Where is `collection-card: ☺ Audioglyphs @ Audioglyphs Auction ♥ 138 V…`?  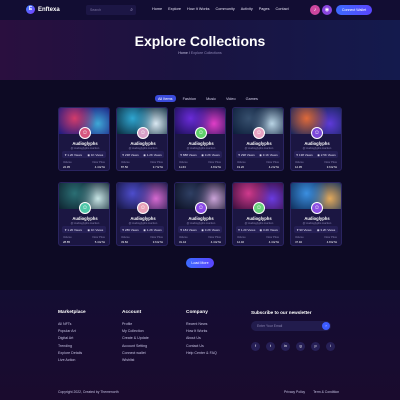
collection-card: ☺ Audioglyphs @ Audioglyphs Auction ♥ 138 V… is located at coordinates (316, 139).